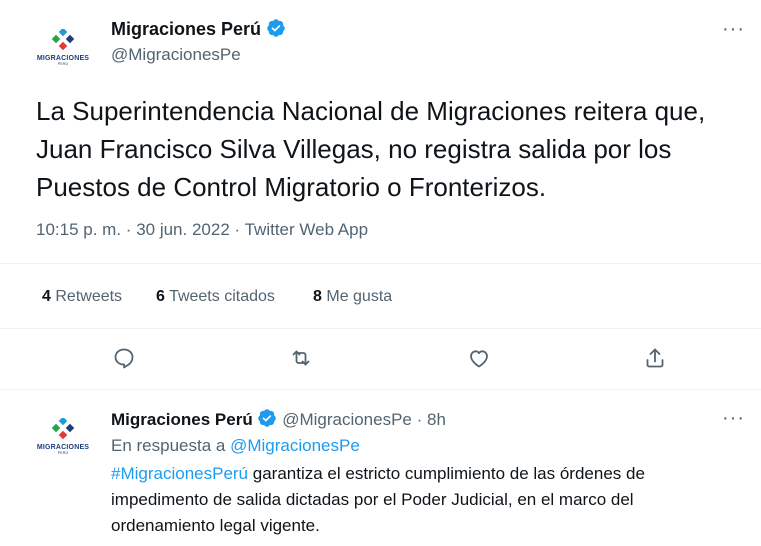  I want to click on retweets-count: 4, so click(46, 296).